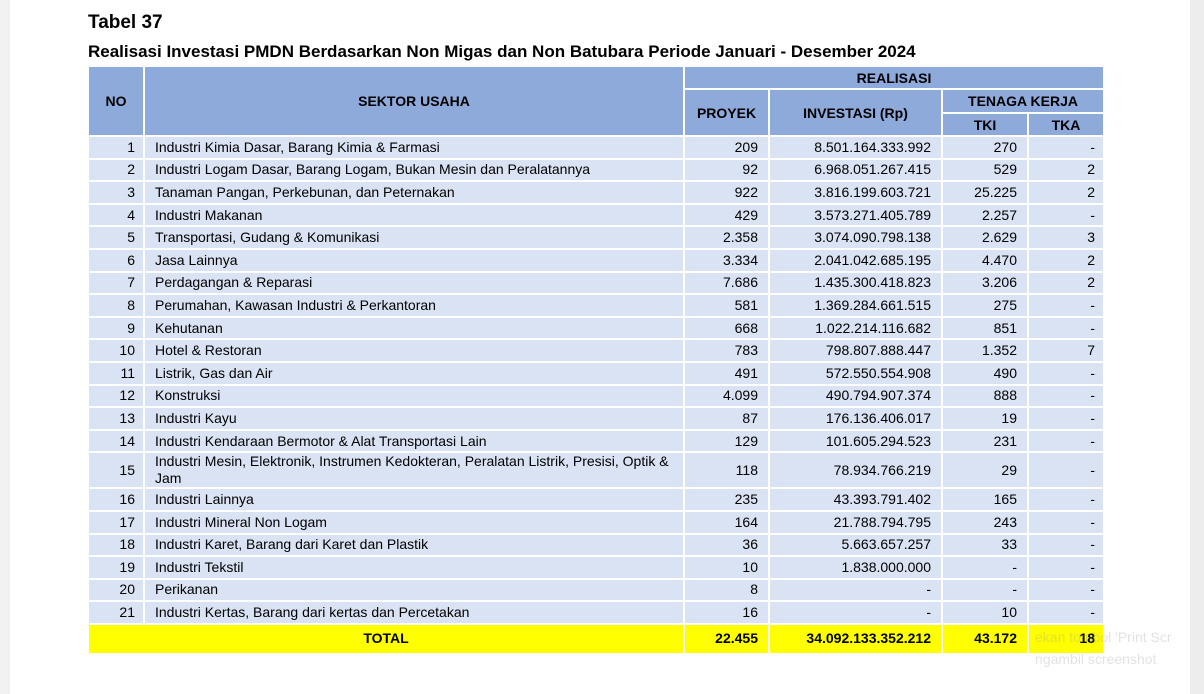  Describe the element at coordinates (855, 418) in the screenshot. I see `row-investasi: 176.136.406.017` at that location.